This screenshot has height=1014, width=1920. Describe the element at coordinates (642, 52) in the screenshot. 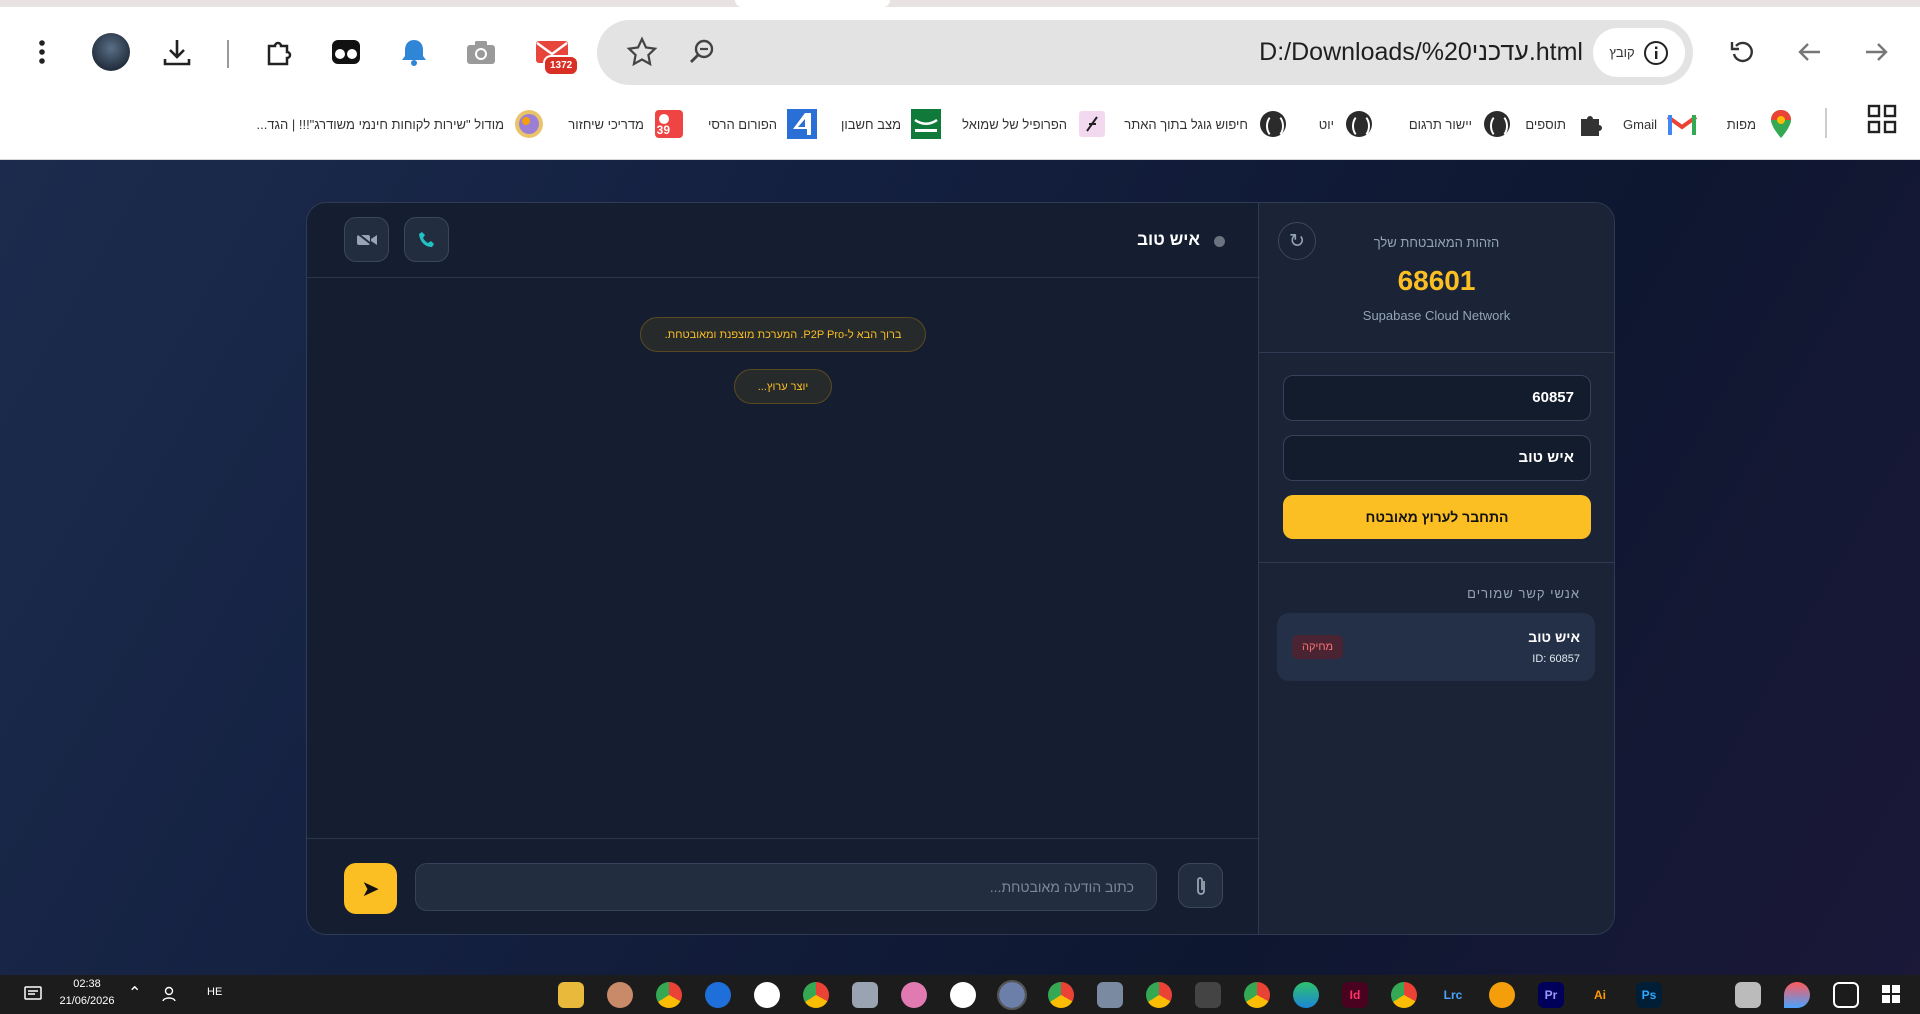

I see `bookmark-star-icon` at that location.